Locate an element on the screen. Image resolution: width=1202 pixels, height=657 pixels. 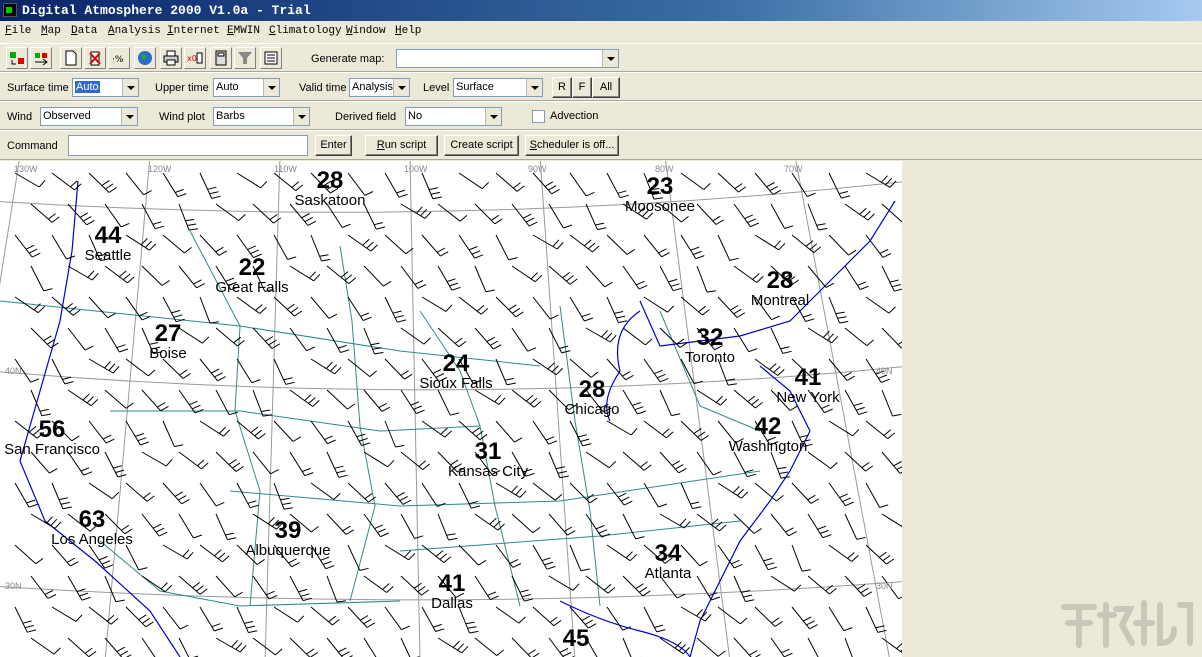
r-button: R is located at coordinates (562, 87).